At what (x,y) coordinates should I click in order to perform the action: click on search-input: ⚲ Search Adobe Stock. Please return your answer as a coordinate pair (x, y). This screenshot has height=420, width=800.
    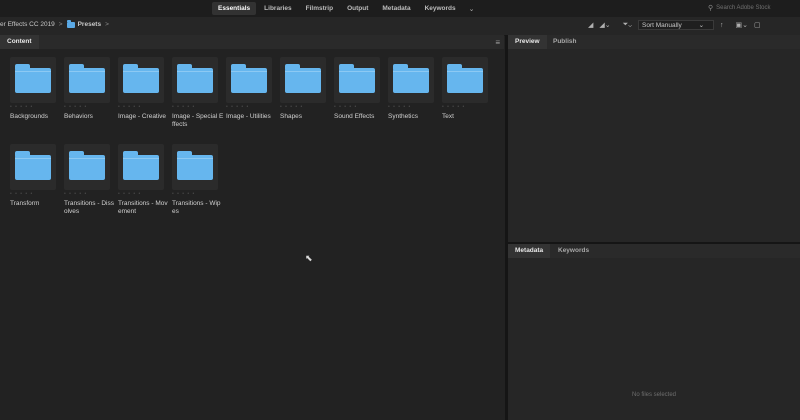
    Looking at the image, I should click on (754, 7).